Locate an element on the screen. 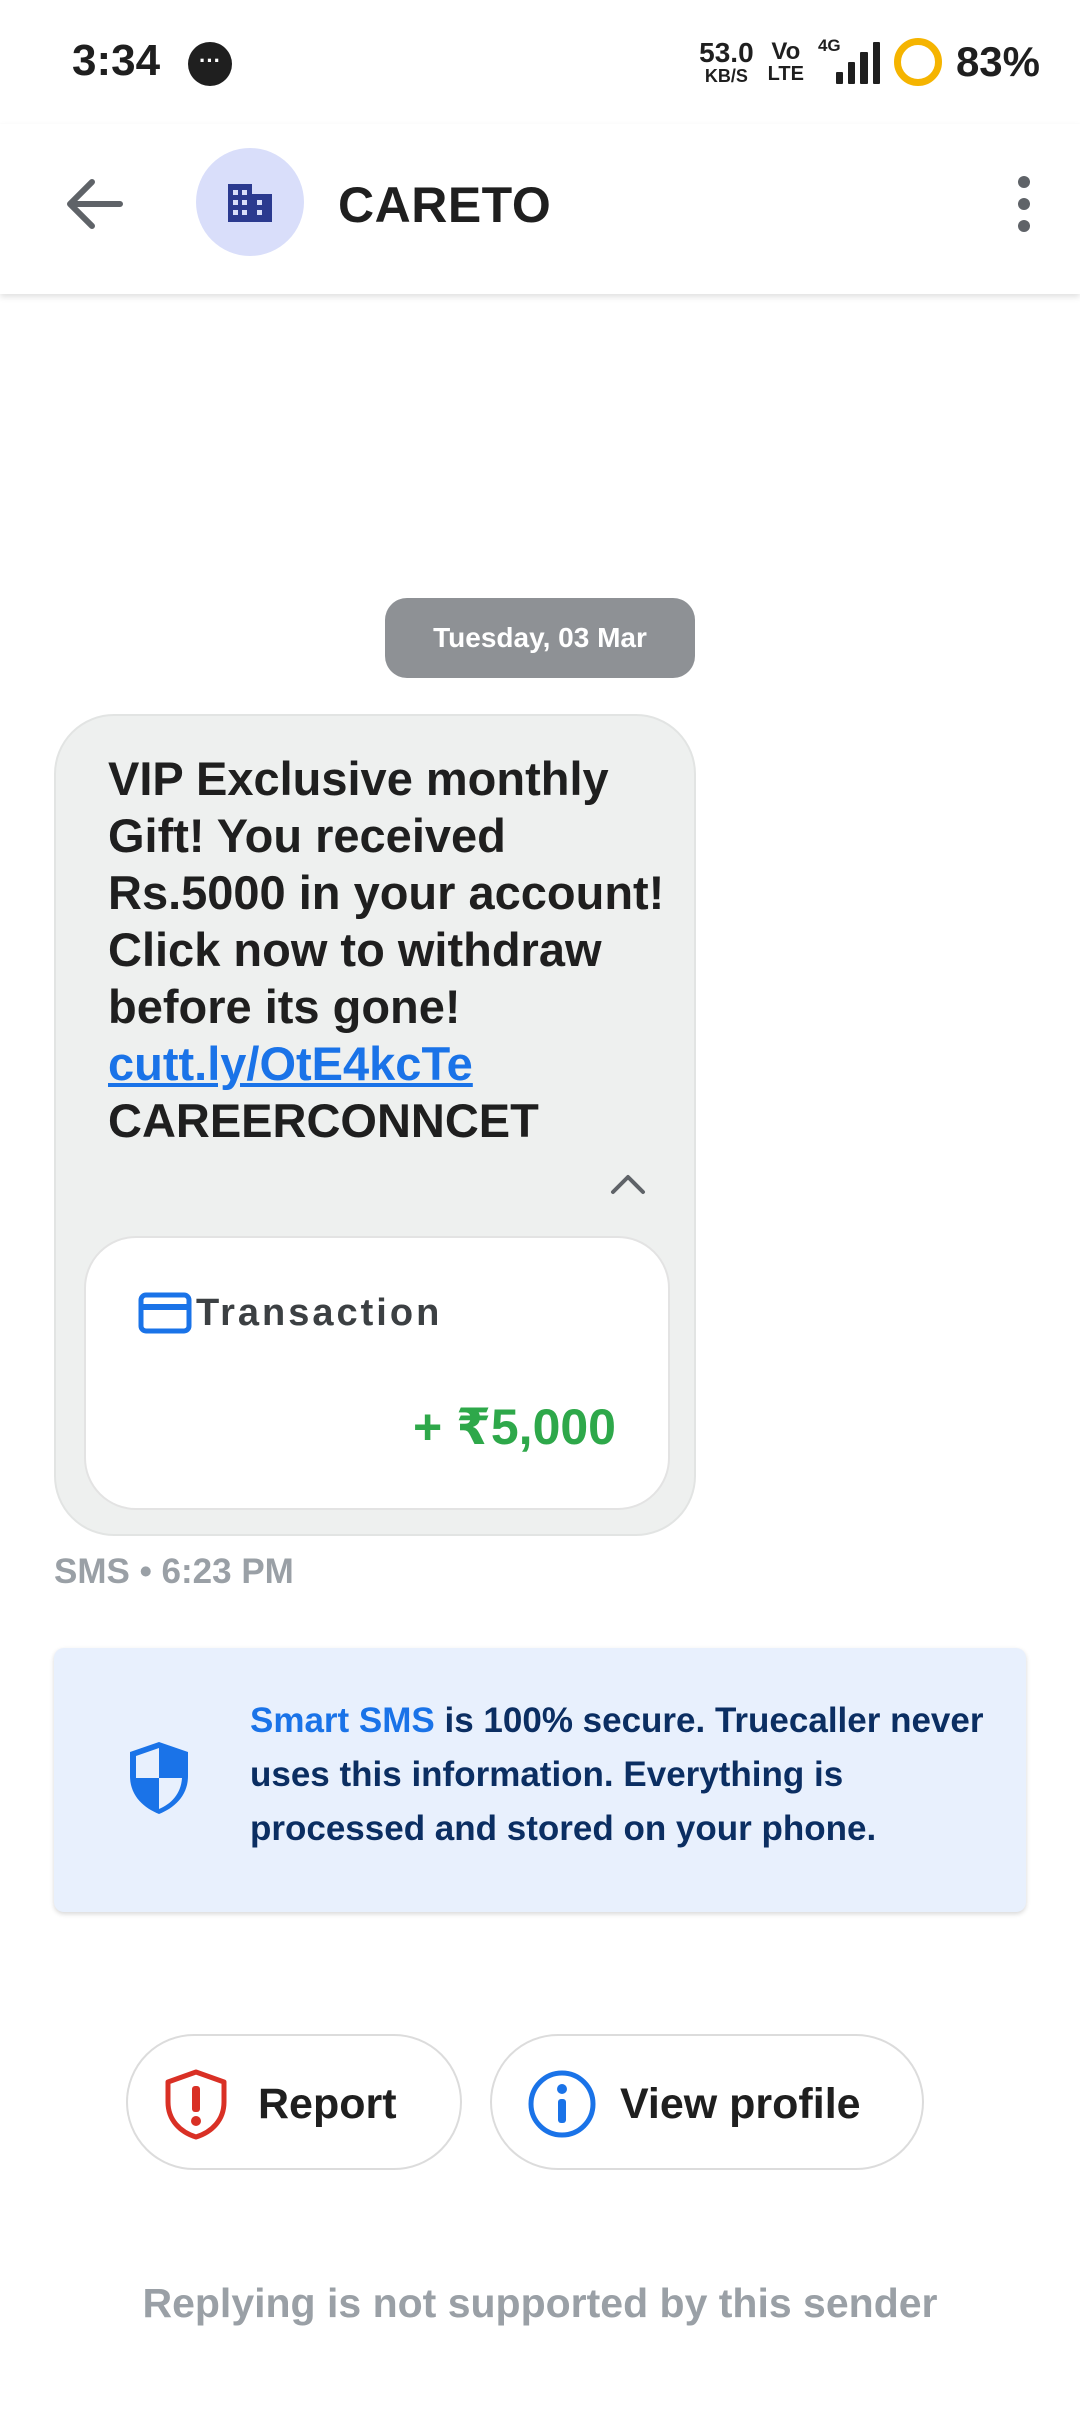 The height and width of the screenshot is (2412, 1080). shield-icon is located at coordinates (159, 1778).